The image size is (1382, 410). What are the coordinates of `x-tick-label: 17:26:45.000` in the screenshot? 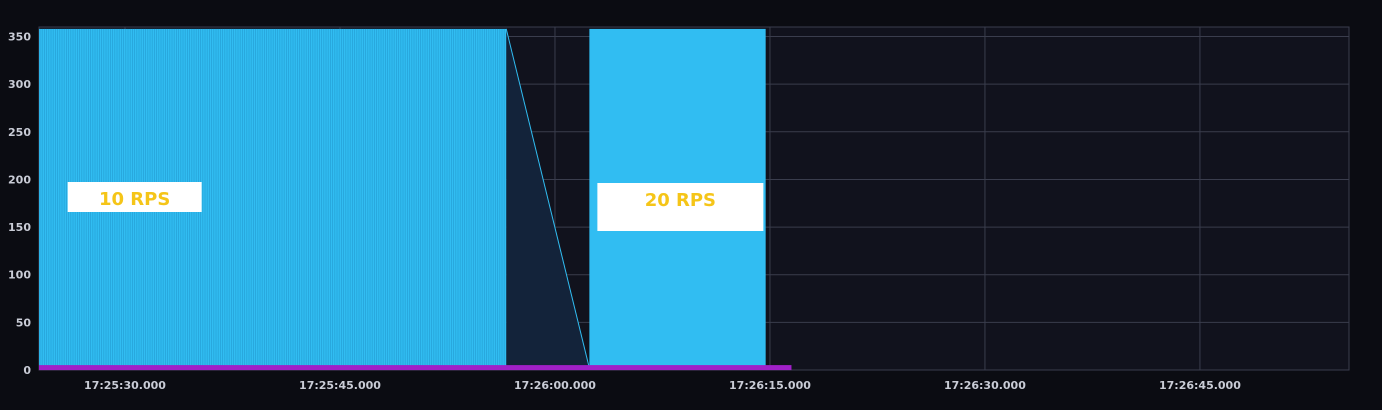 It's located at (1200, 385).